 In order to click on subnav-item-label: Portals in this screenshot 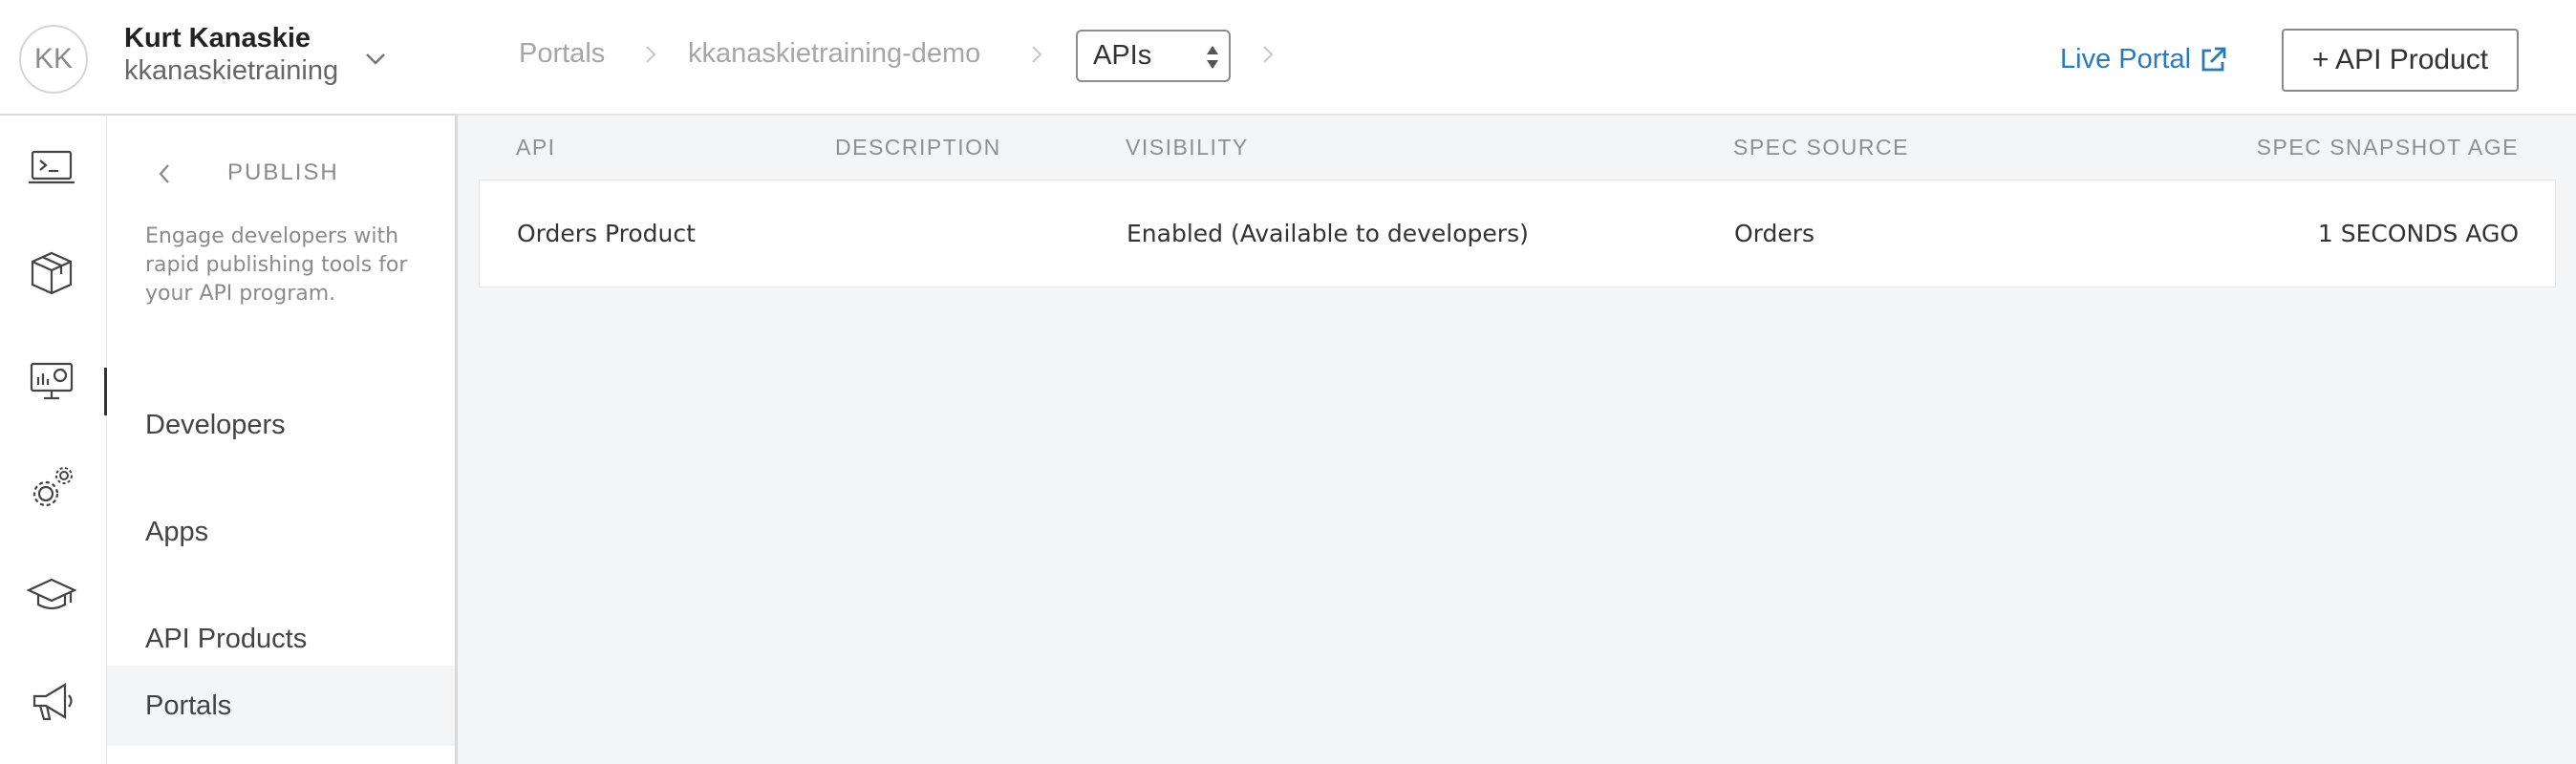, I will do `click(188, 705)`.